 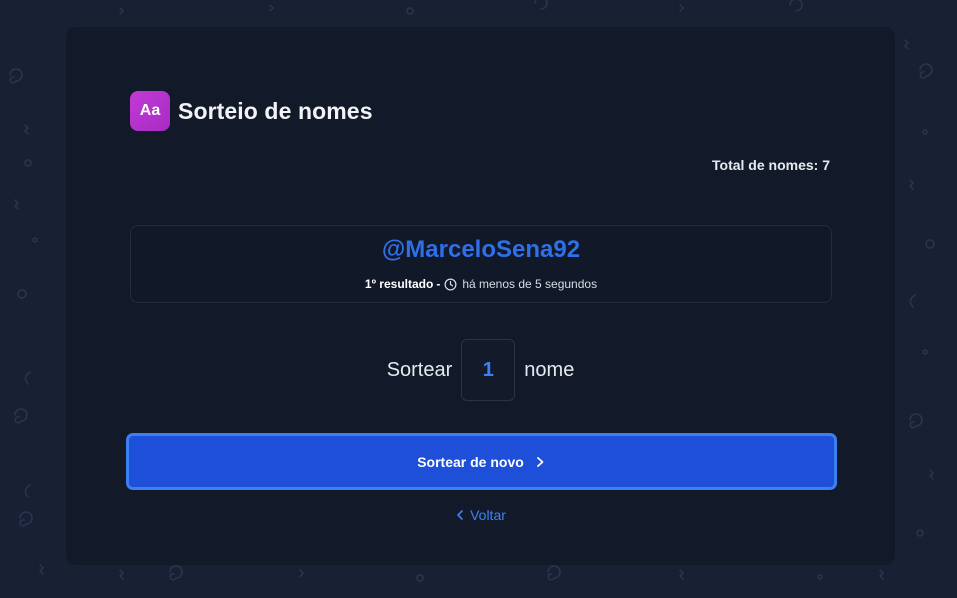 What do you see at coordinates (470, 461) in the screenshot?
I see `redraw-button-label: Sortear de novo` at bounding box center [470, 461].